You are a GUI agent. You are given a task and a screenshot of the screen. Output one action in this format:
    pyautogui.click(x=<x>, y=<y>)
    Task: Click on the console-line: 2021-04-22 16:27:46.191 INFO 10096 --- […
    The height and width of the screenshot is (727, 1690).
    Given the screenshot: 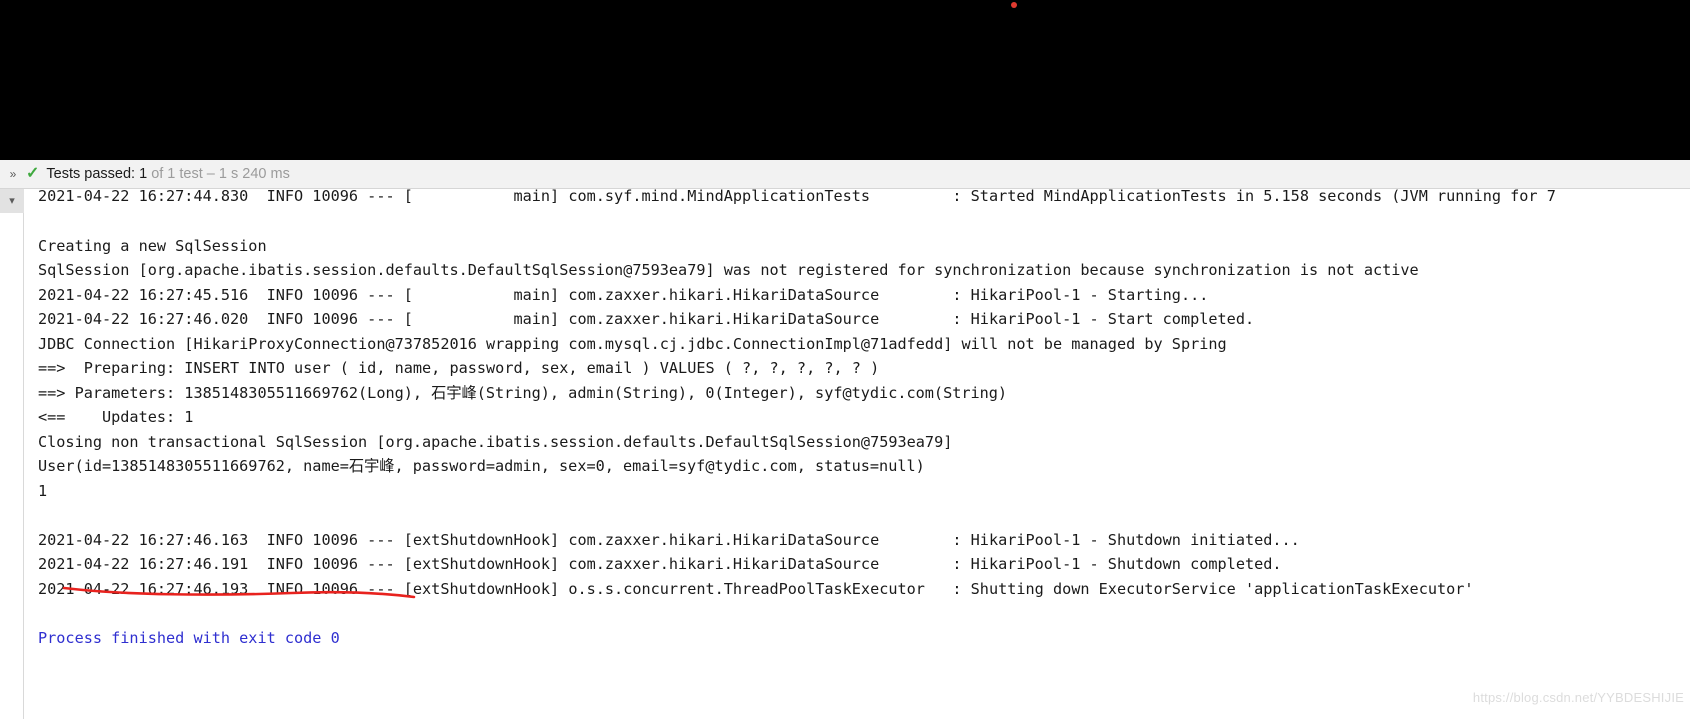 What is the action you would take?
    pyautogui.click(x=660, y=564)
    